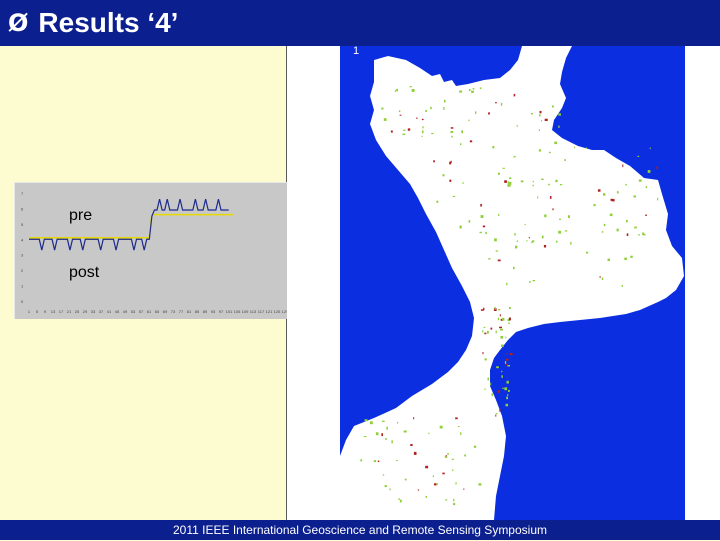 The image size is (720, 541). I want to click on y-tick-label: 2, so click(22, 270).